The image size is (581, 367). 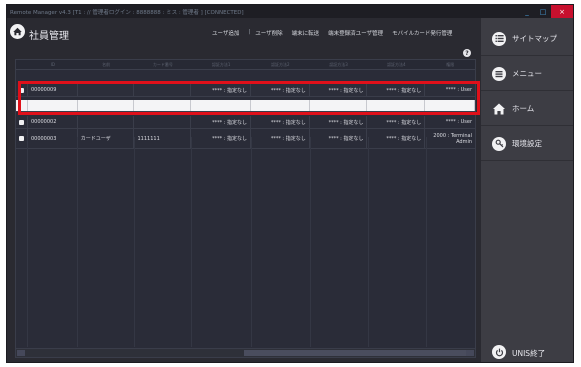 I want to click on power-icon, so click(x=499, y=352).